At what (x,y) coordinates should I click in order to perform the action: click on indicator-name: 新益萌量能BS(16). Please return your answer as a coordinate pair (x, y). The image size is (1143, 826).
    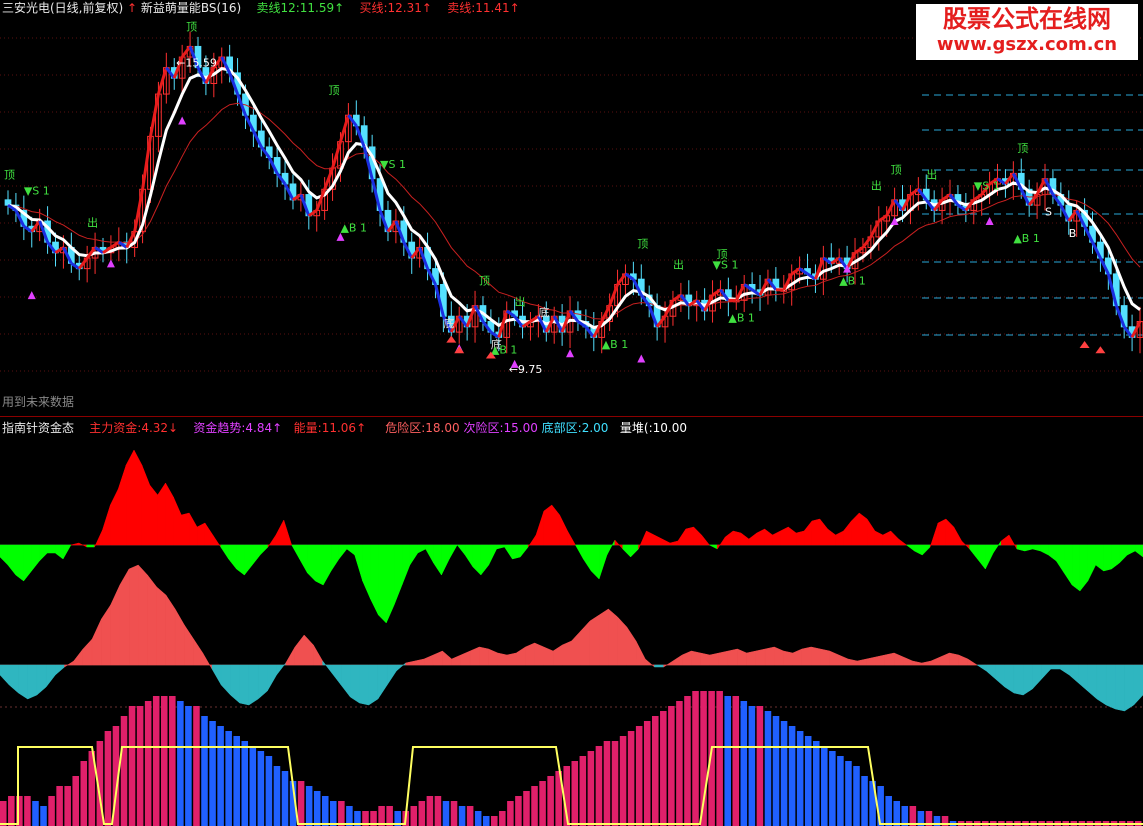
    Looking at the image, I should click on (191, 8).